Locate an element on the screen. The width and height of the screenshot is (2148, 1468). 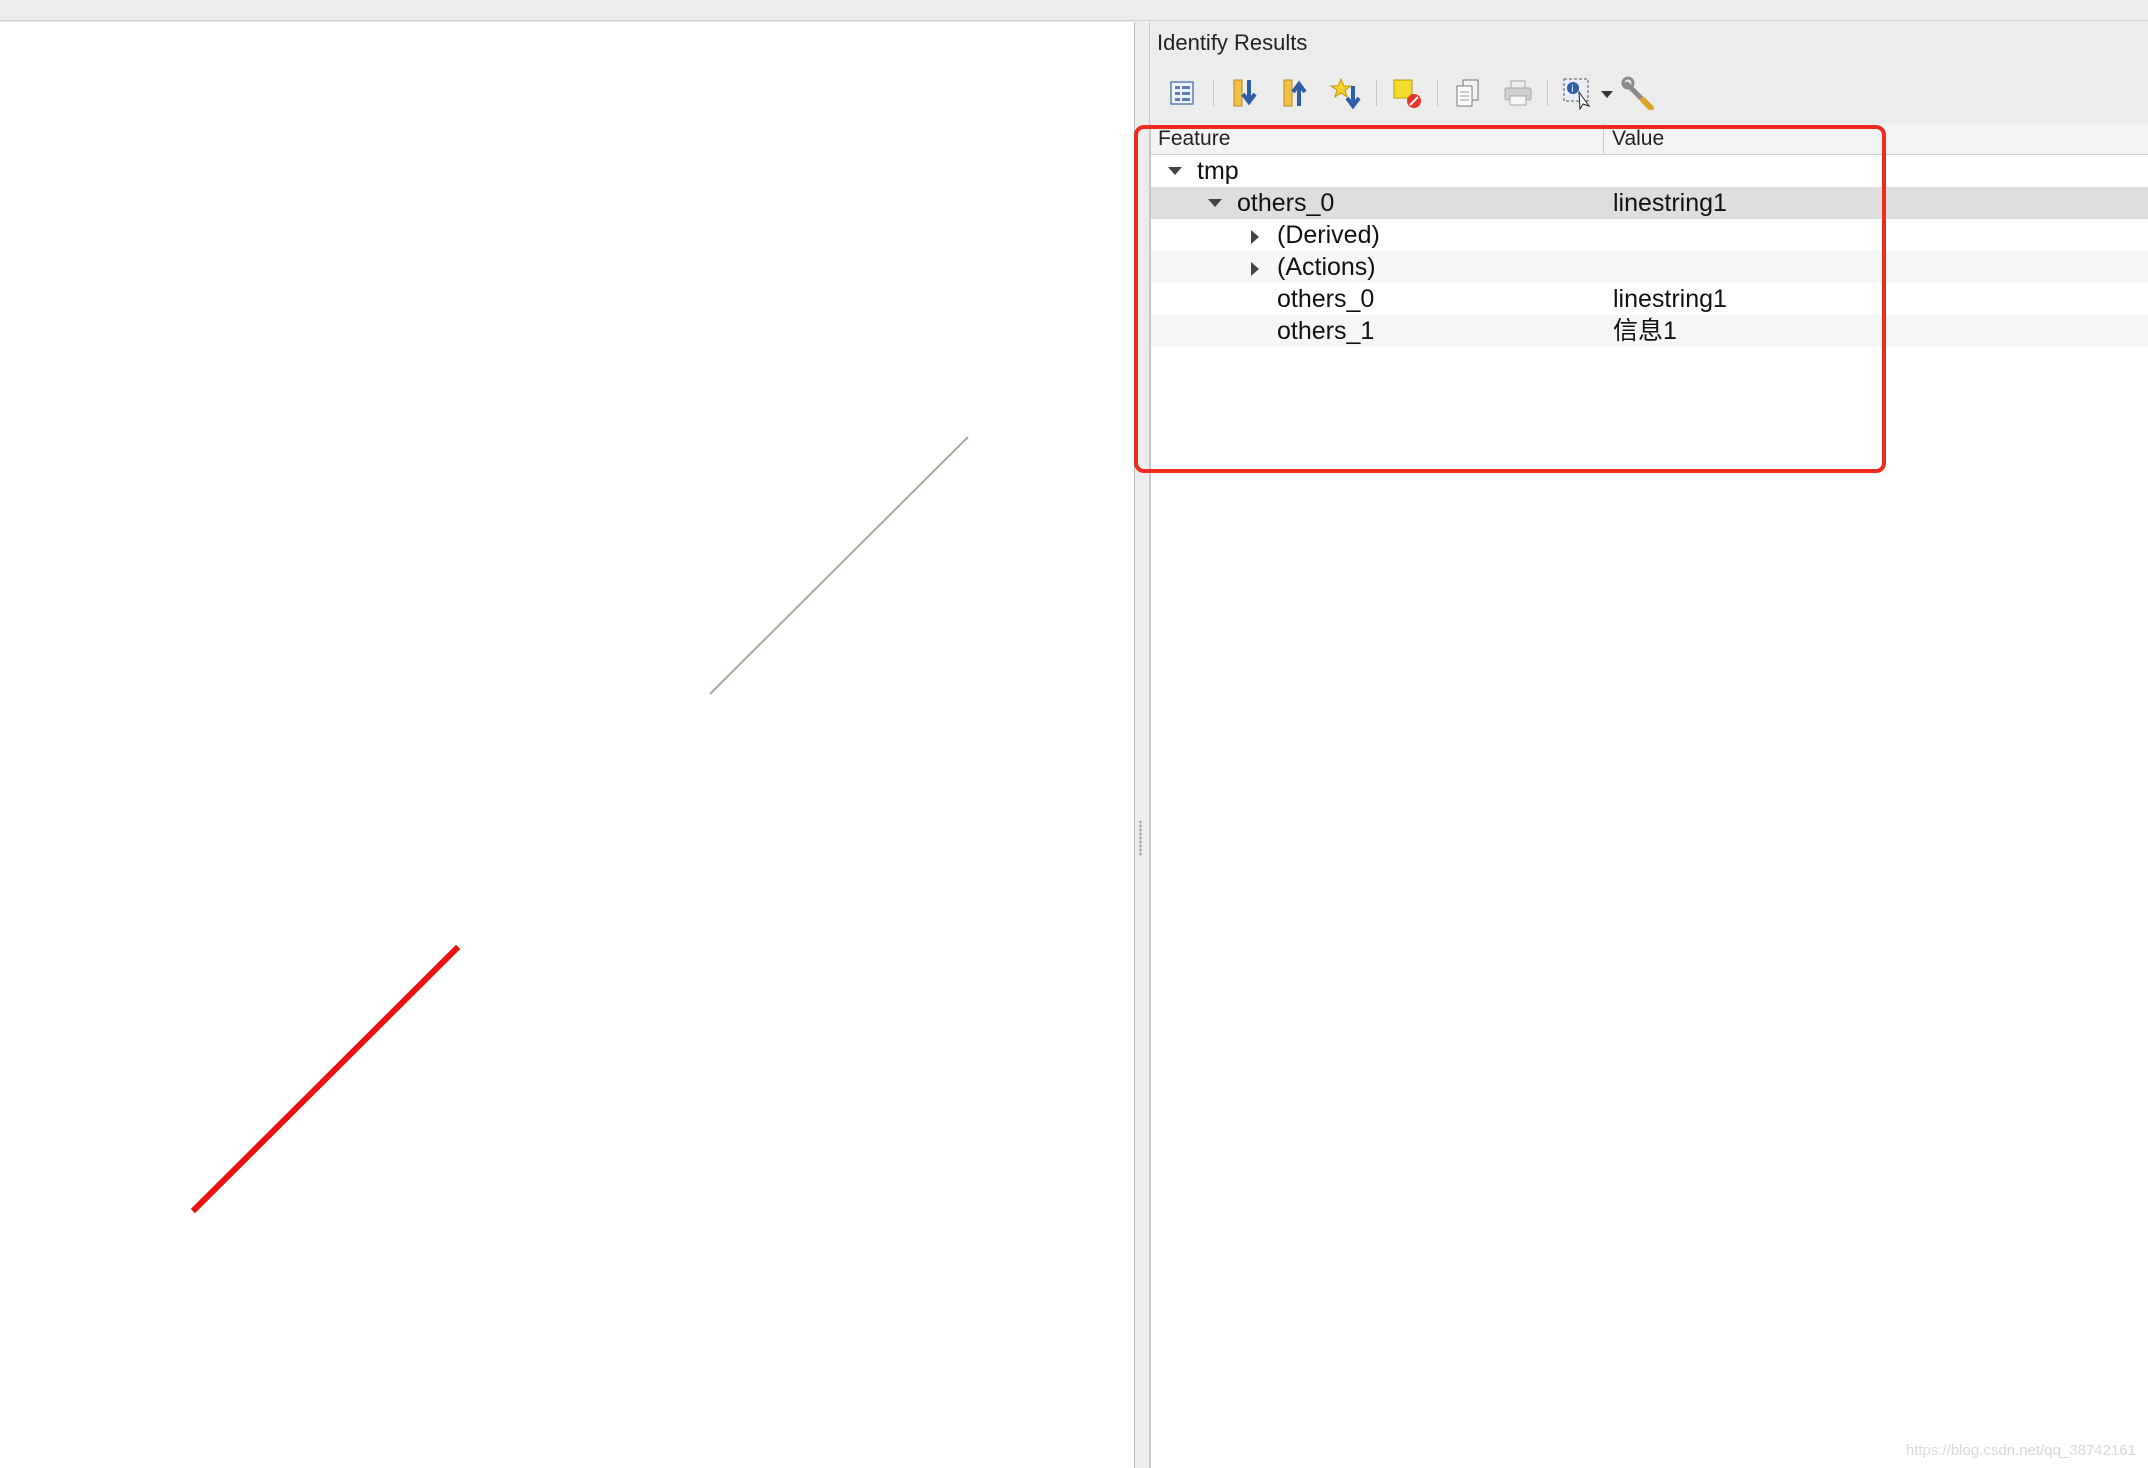
tree-row-derived: (Derived) is located at coordinates (1649, 235).